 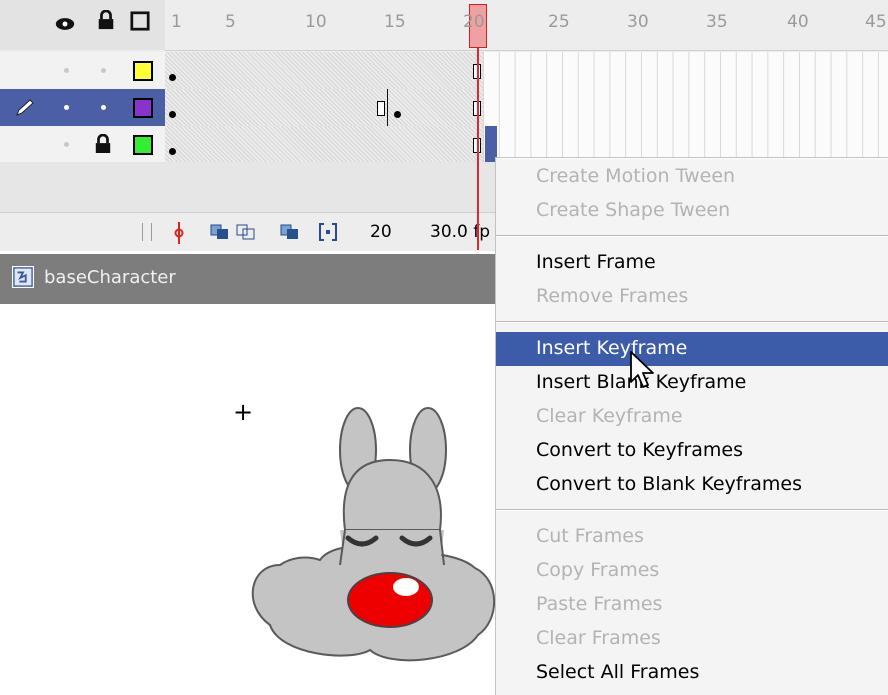 I want to click on end-frame, so click(x=381, y=108).